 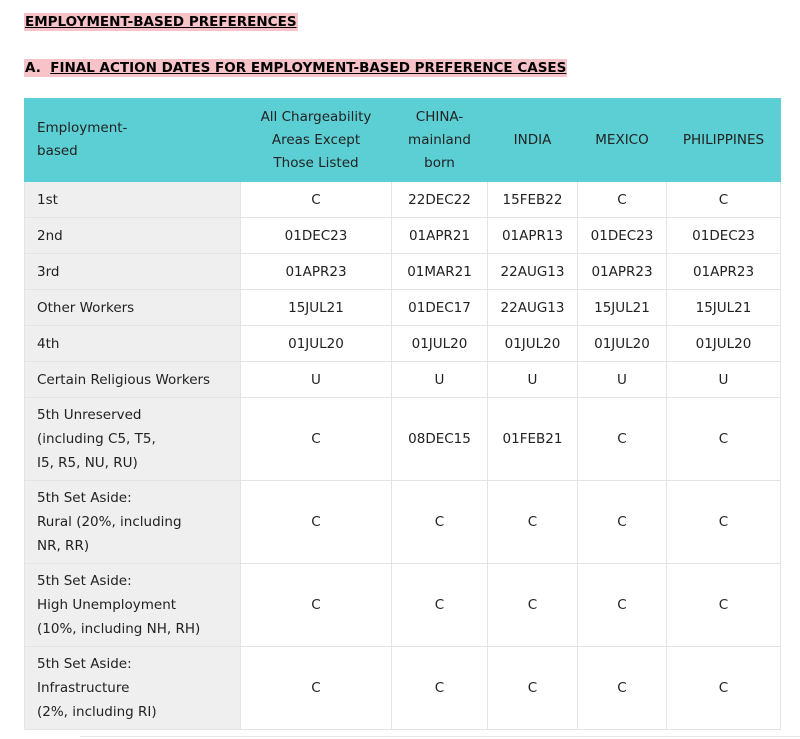 What do you see at coordinates (439, 343) in the screenshot?
I see `cell-china: 01JUL20` at bounding box center [439, 343].